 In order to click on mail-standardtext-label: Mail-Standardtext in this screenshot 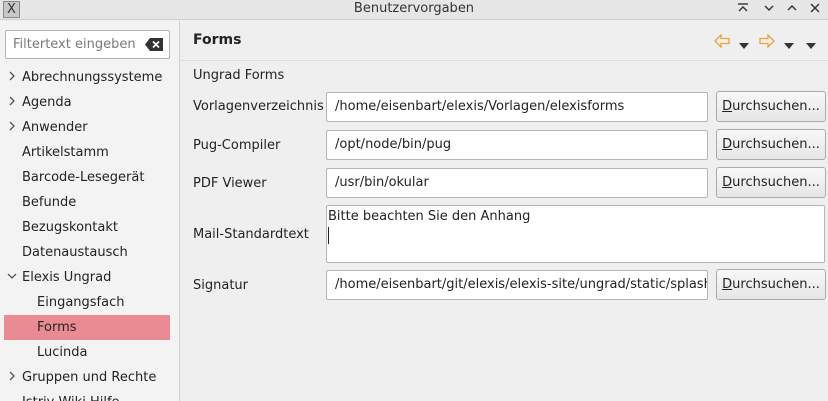, I will do `click(251, 234)`.